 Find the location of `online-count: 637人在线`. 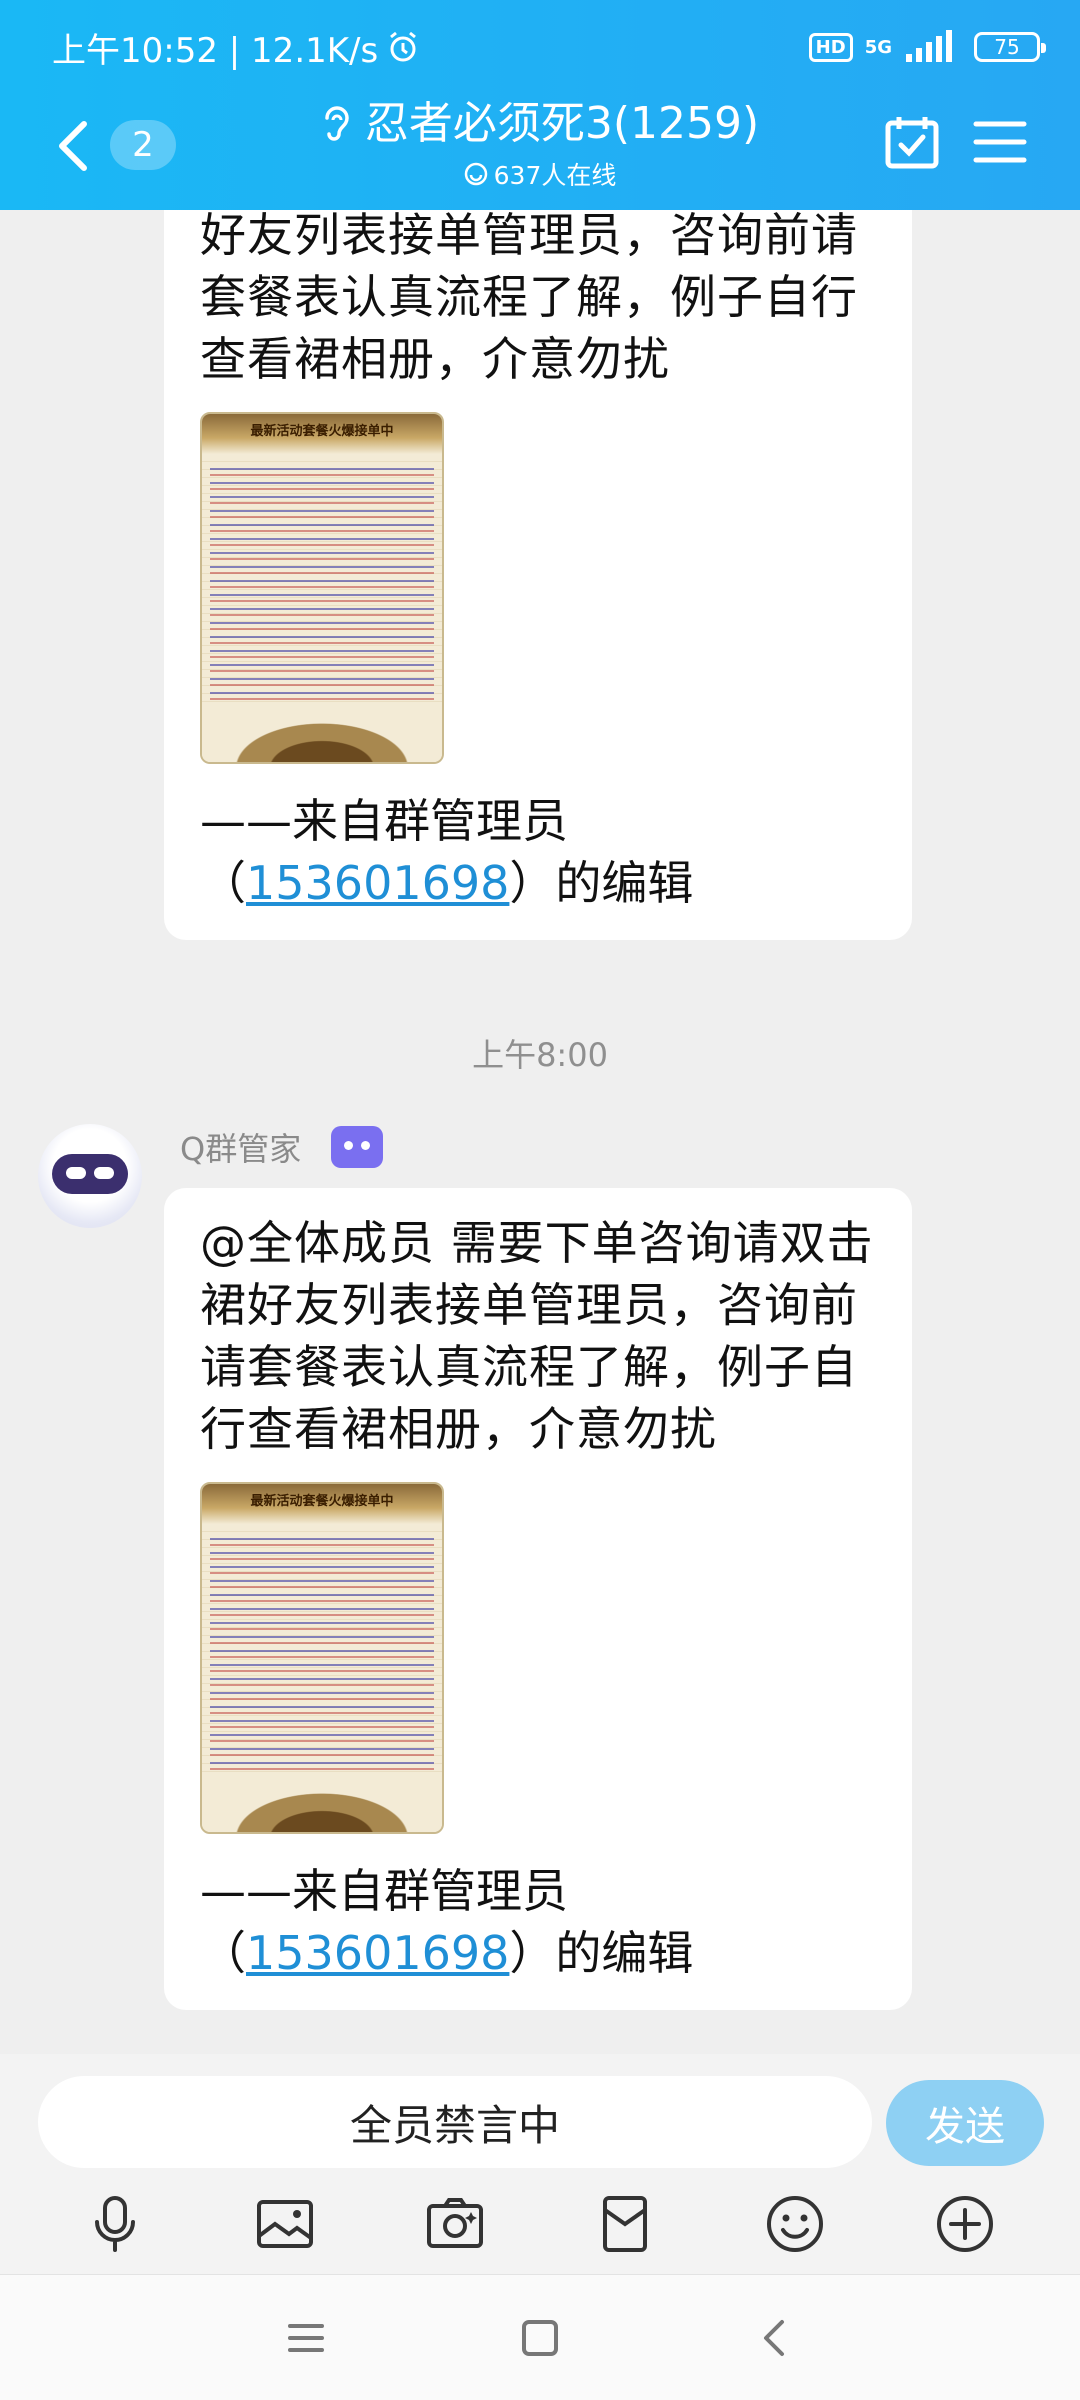

online-count: 637人在线 is located at coordinates (555, 175).